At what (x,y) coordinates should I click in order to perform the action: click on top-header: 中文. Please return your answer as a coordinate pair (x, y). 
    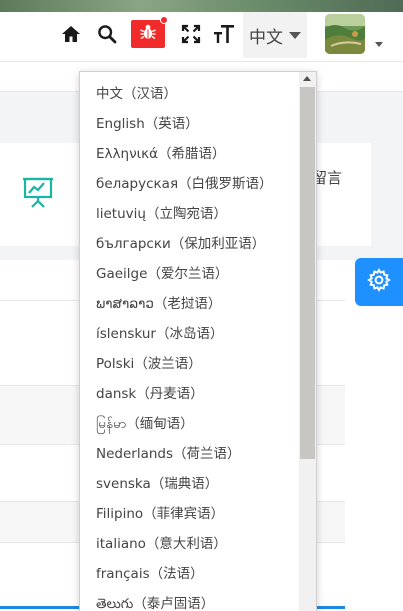
    Looking at the image, I should click on (201, 37).